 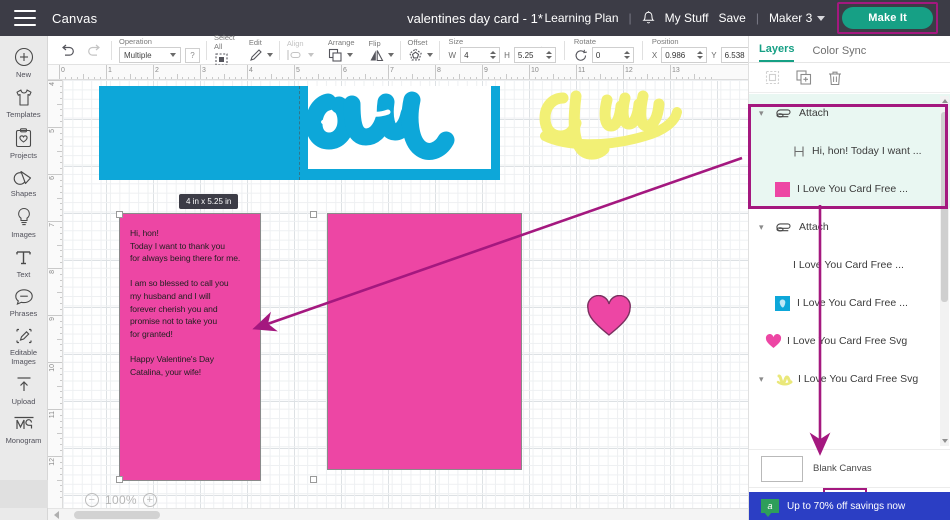 What do you see at coordinates (67, 50) in the screenshot?
I see `undo-icon` at bounding box center [67, 50].